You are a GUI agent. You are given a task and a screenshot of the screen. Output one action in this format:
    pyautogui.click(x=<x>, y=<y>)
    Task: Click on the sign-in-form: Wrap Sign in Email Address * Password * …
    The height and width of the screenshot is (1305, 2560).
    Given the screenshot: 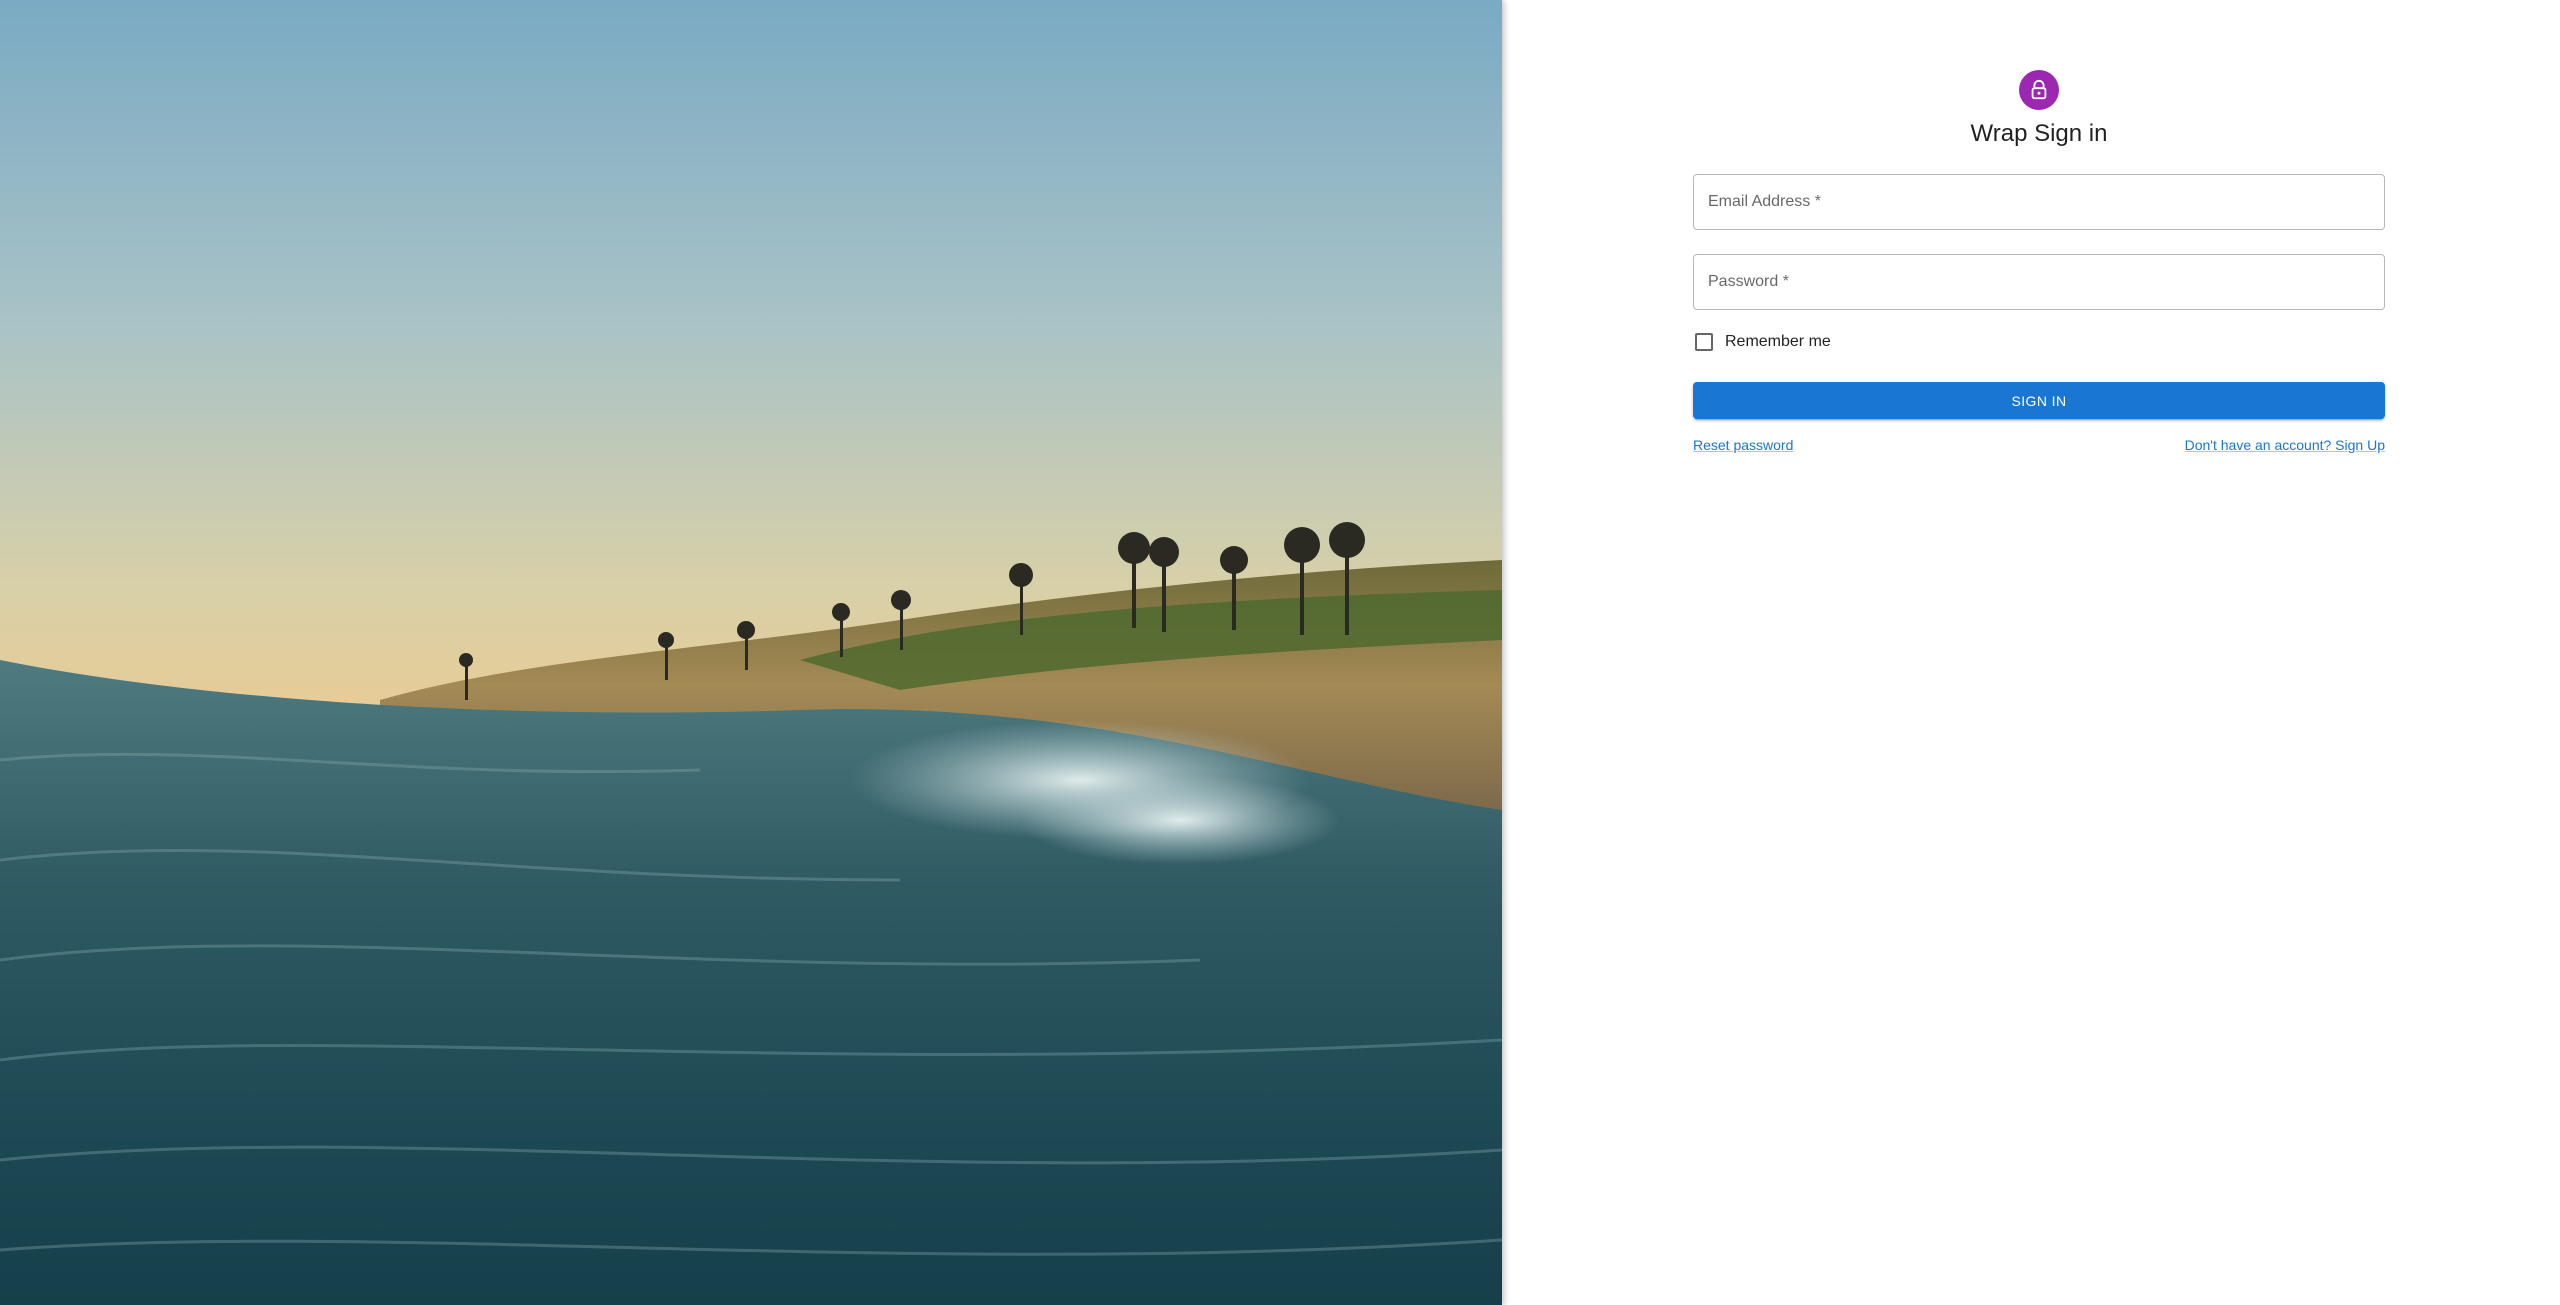 What is the action you would take?
    pyautogui.click(x=2039, y=261)
    